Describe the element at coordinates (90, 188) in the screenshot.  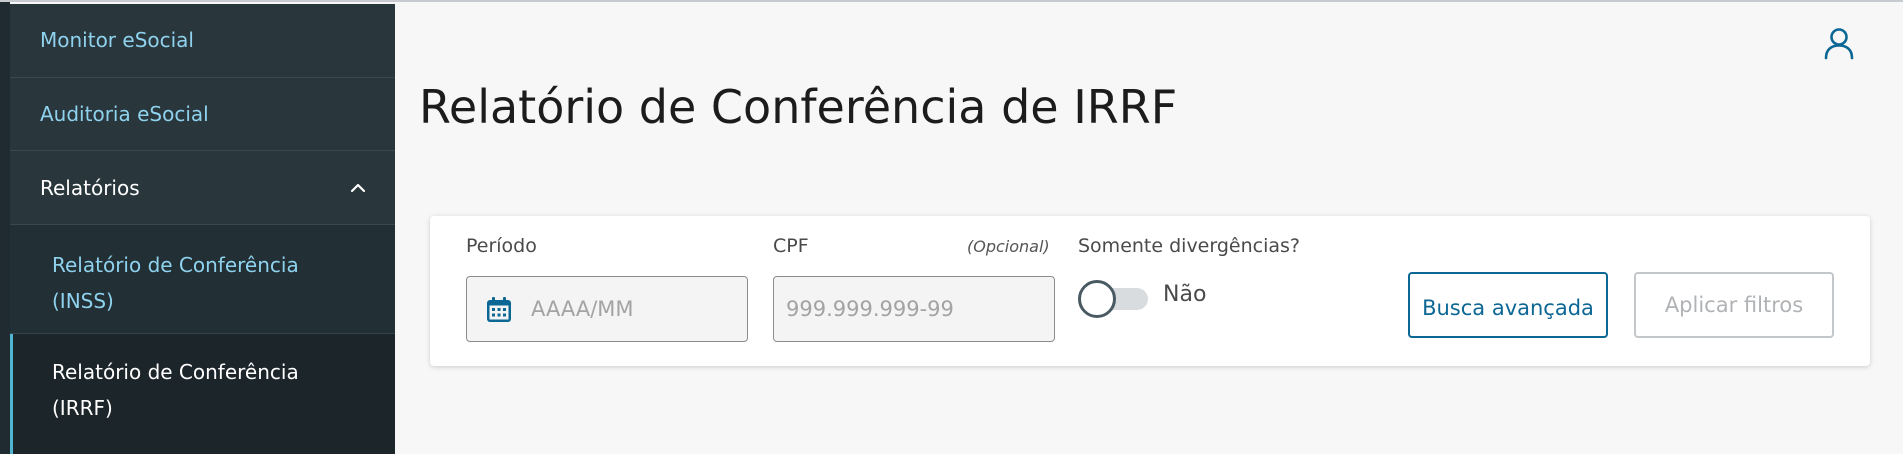
I see `sidebar-item-label: Relatórios` at that location.